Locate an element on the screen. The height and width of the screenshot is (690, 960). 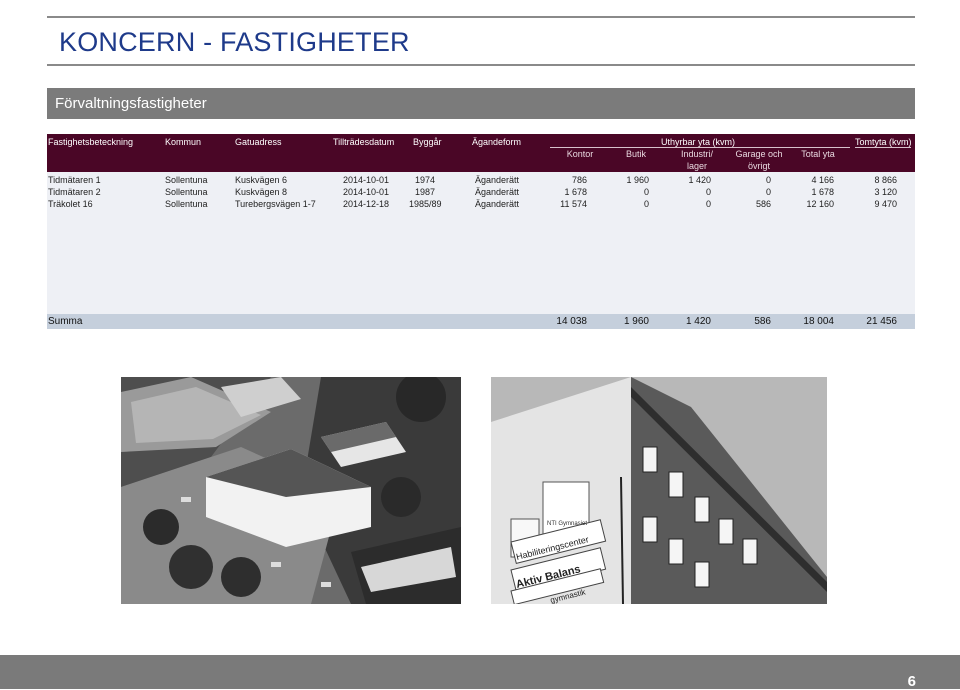
cell-garage: 586 is located at coordinates (763, 204).